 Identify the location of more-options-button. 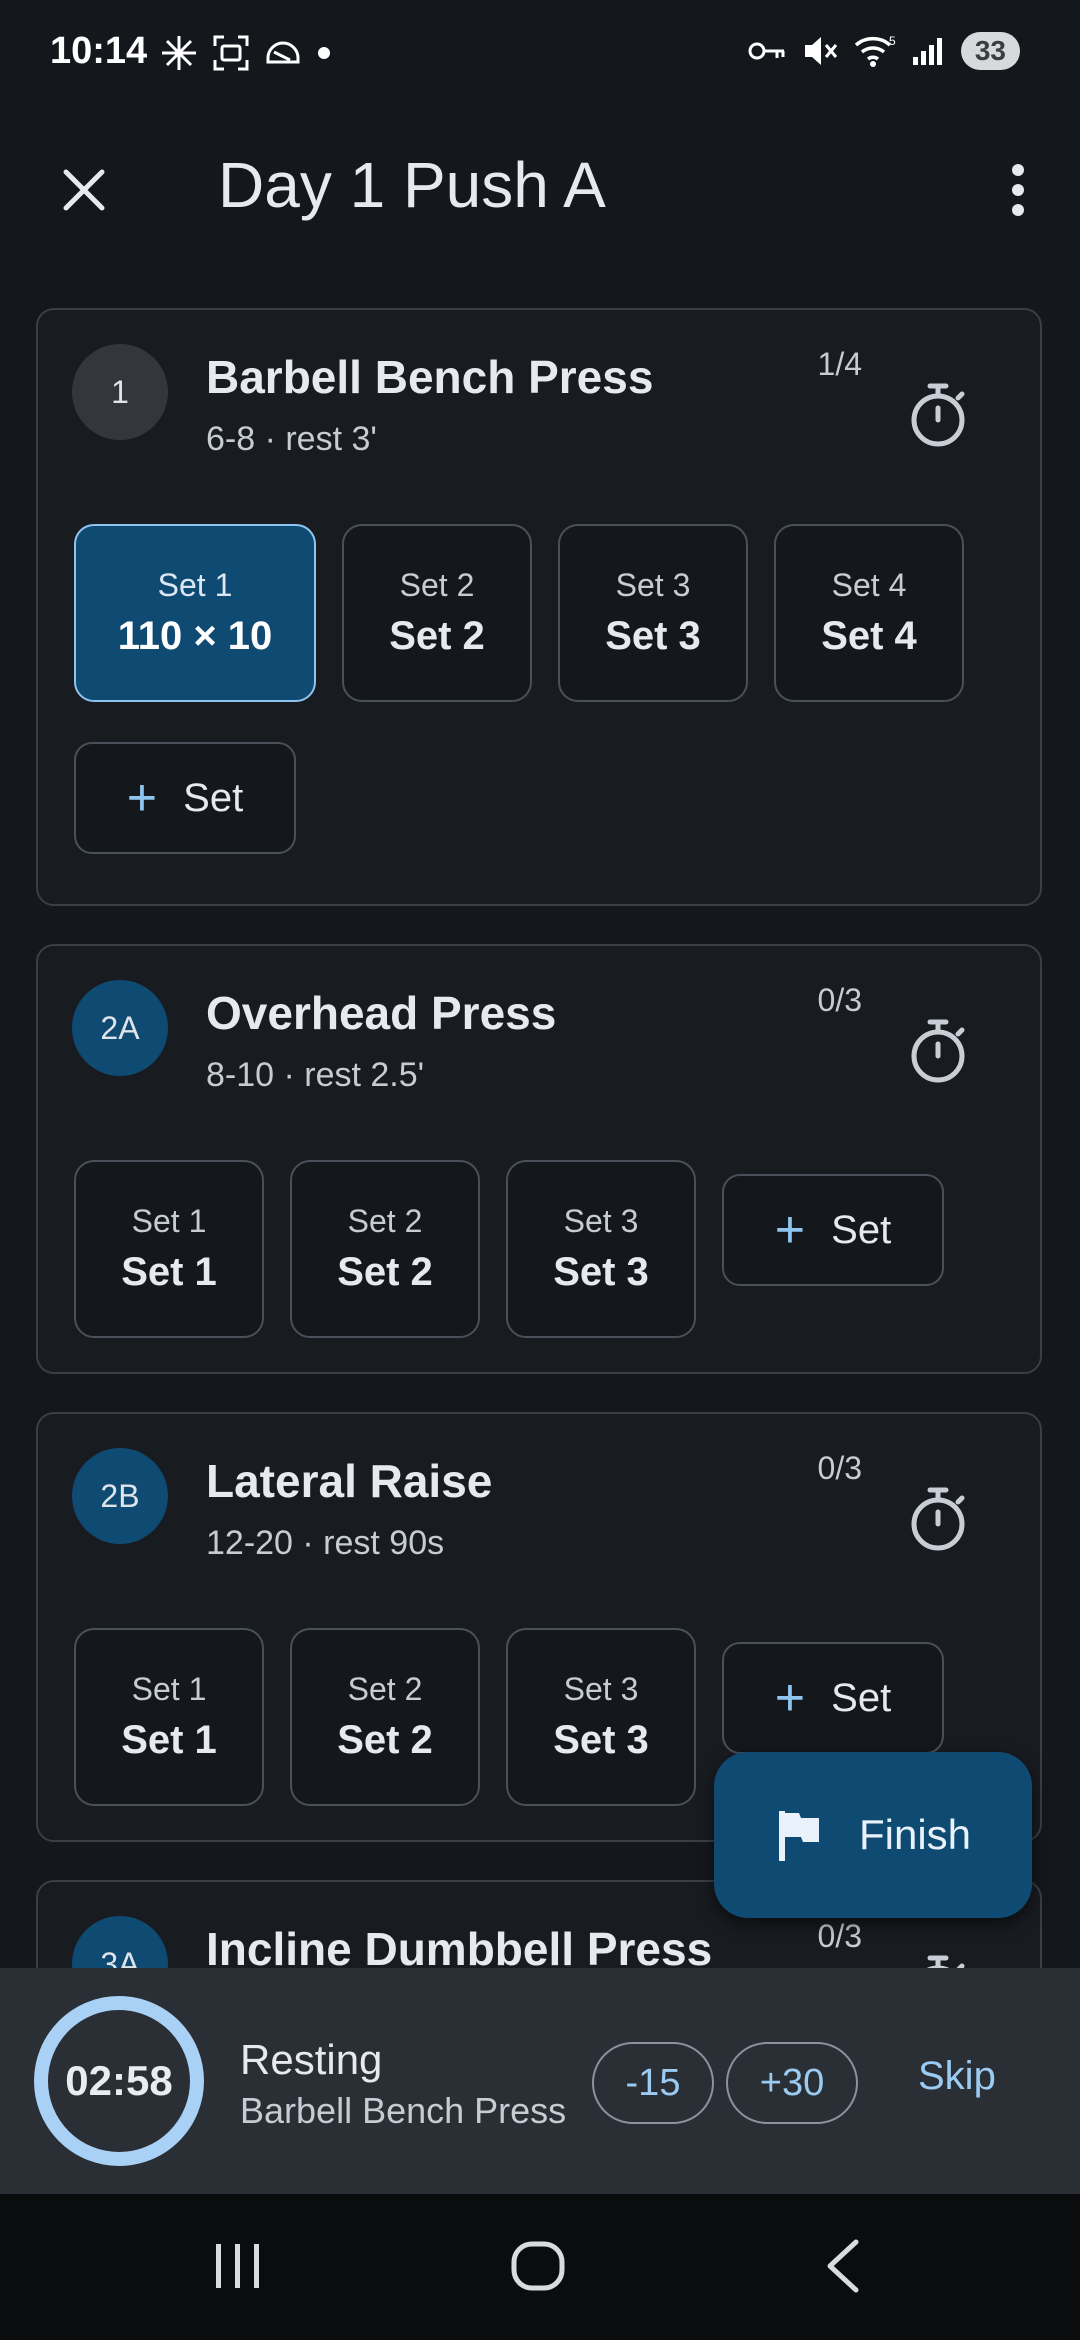
(1018, 190).